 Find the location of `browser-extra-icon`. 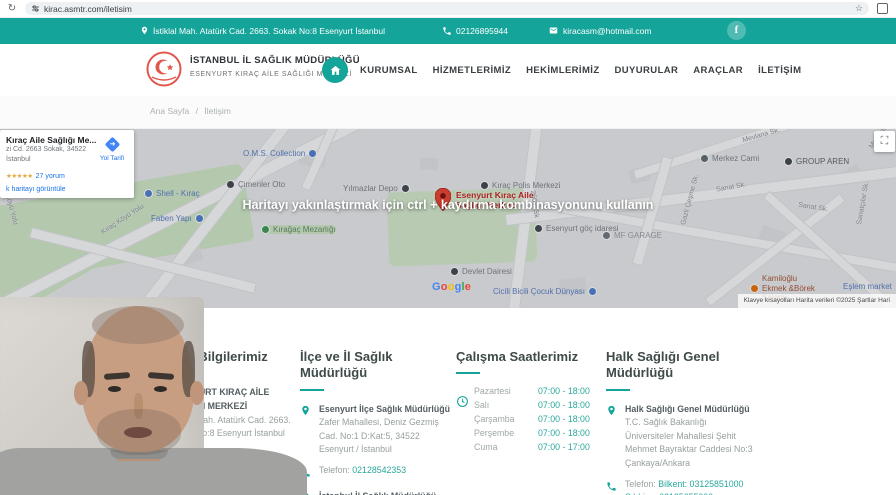

browser-extra-icon is located at coordinates (882, 8).